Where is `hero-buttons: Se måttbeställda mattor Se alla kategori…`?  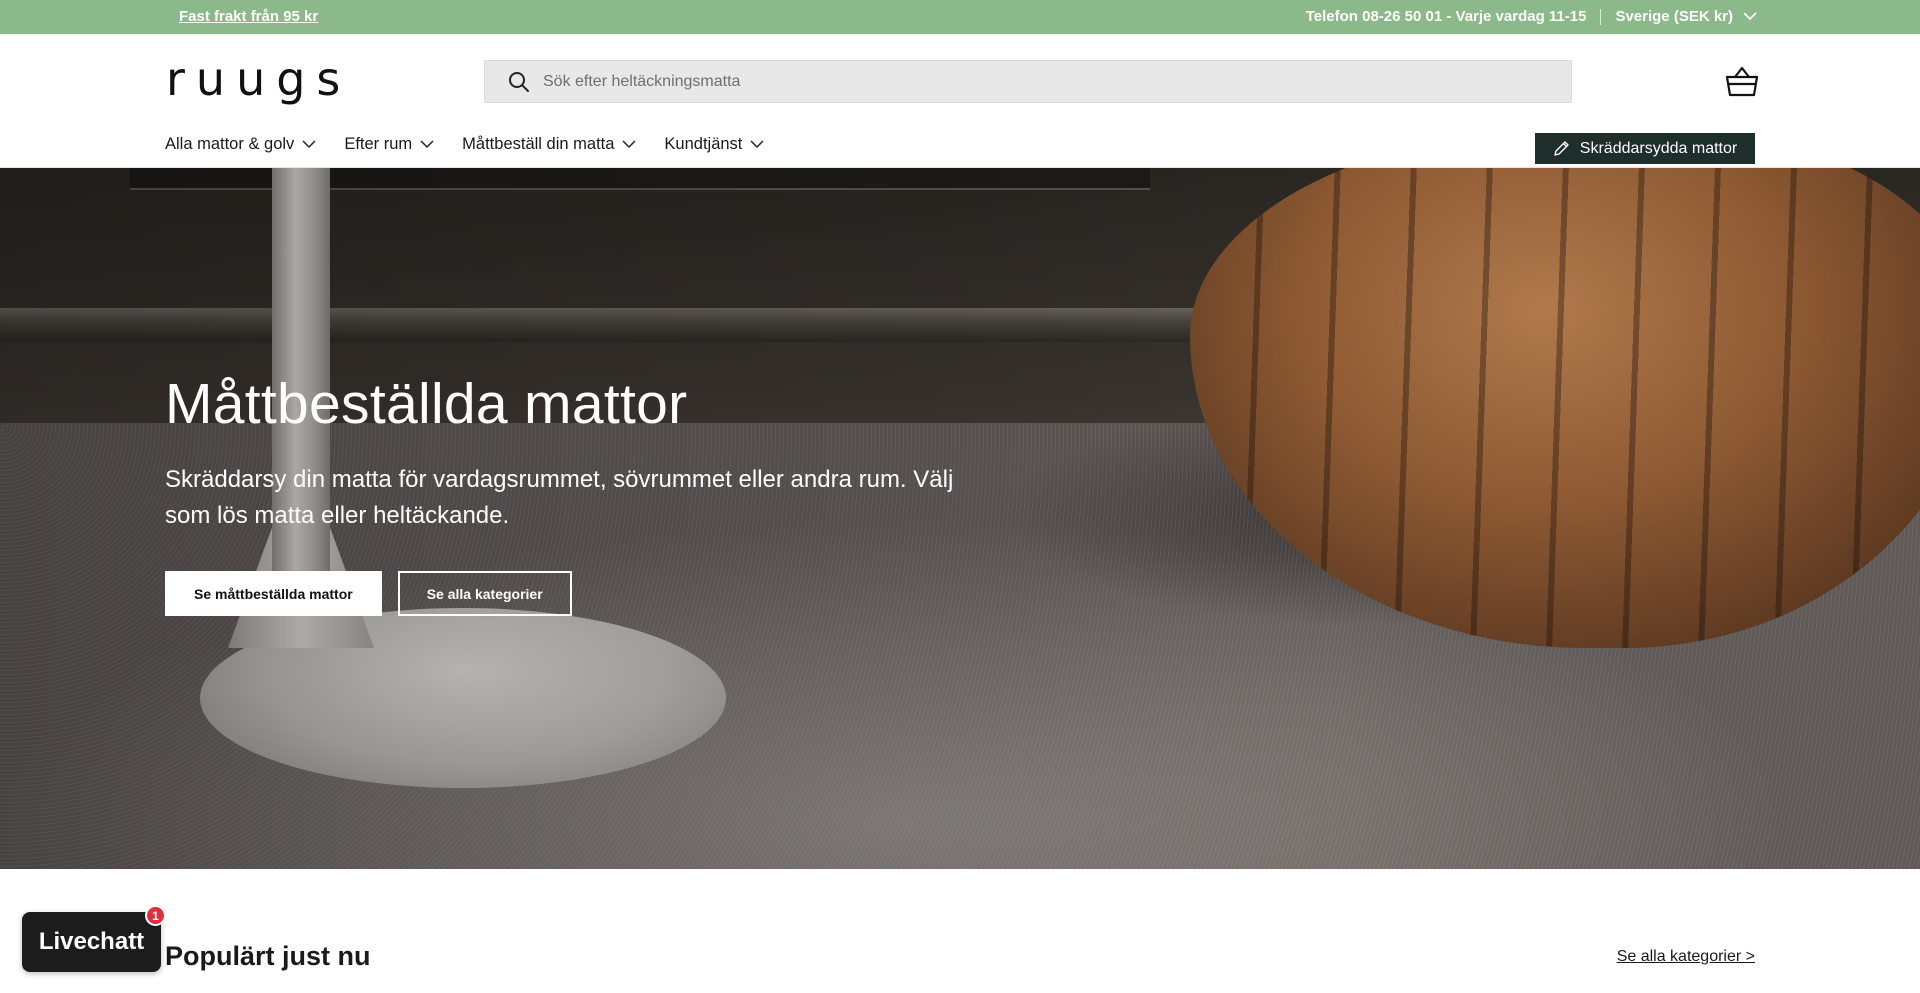 hero-buttons: Se måttbeställda mattor Se alla kategori… is located at coordinates (368, 593).